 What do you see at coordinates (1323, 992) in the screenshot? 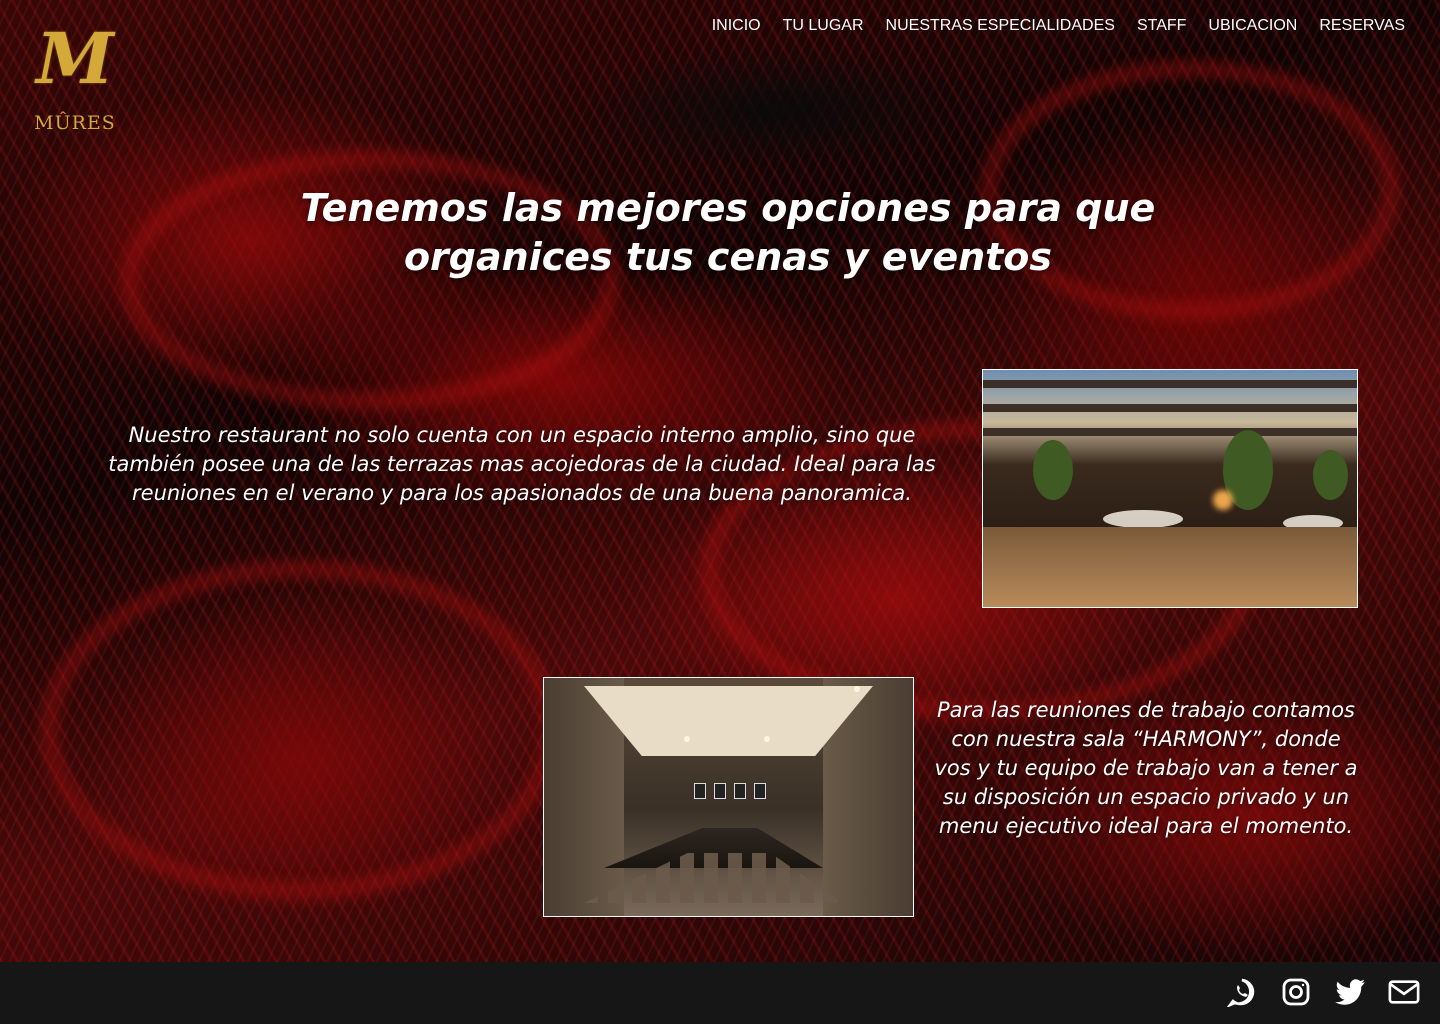
I see `social-links` at bounding box center [1323, 992].